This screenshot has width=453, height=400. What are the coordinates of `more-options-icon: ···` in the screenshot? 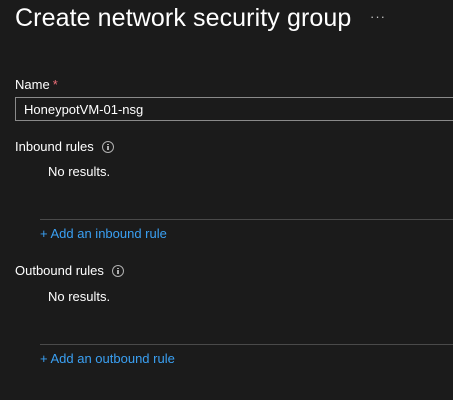 It's located at (378, 17).